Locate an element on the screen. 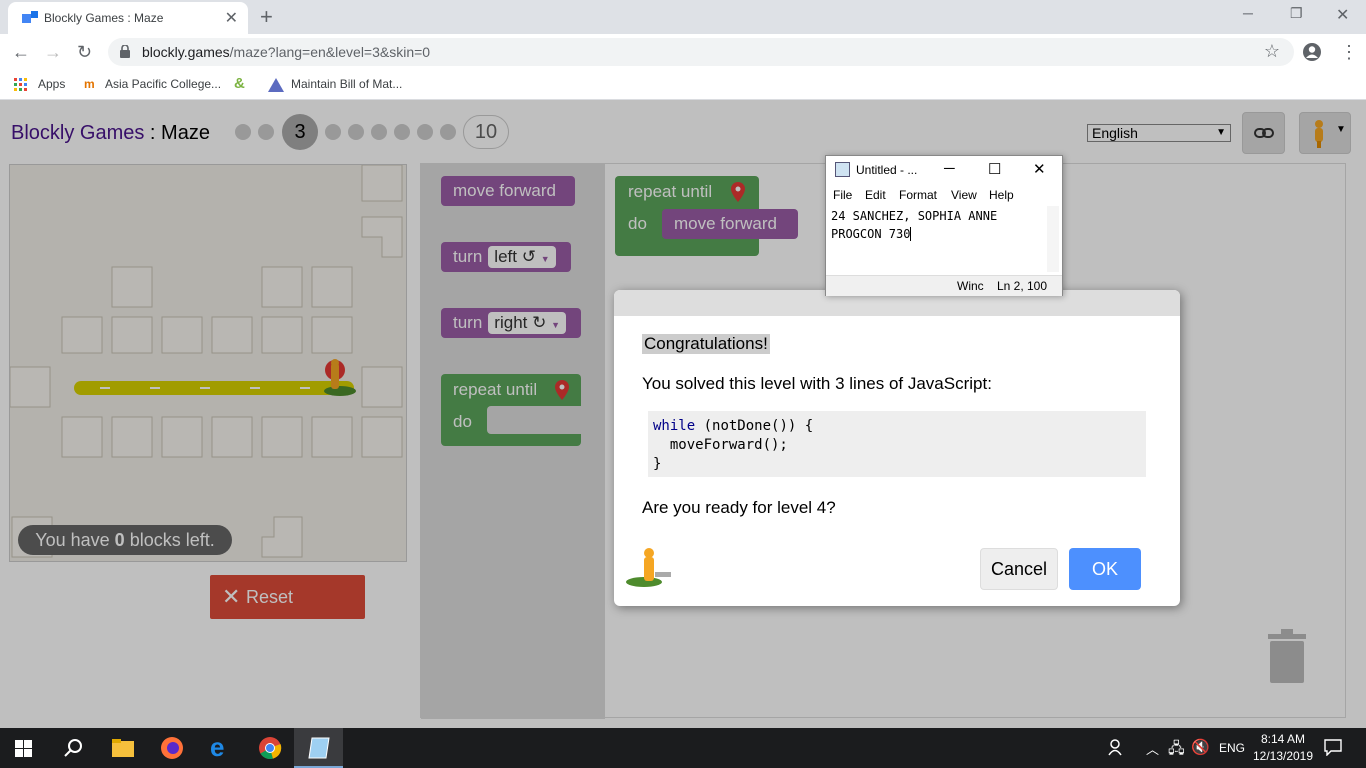 The width and height of the screenshot is (1366, 768). close-tab-icon: ✕ is located at coordinates (231, 18).